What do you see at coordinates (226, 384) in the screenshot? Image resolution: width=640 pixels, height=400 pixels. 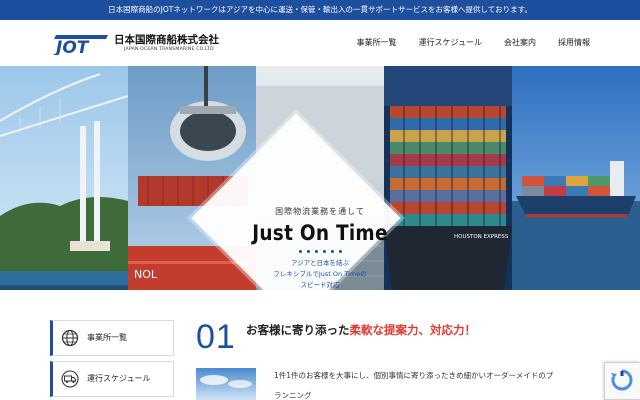 I see `section-thumbnail` at bounding box center [226, 384].